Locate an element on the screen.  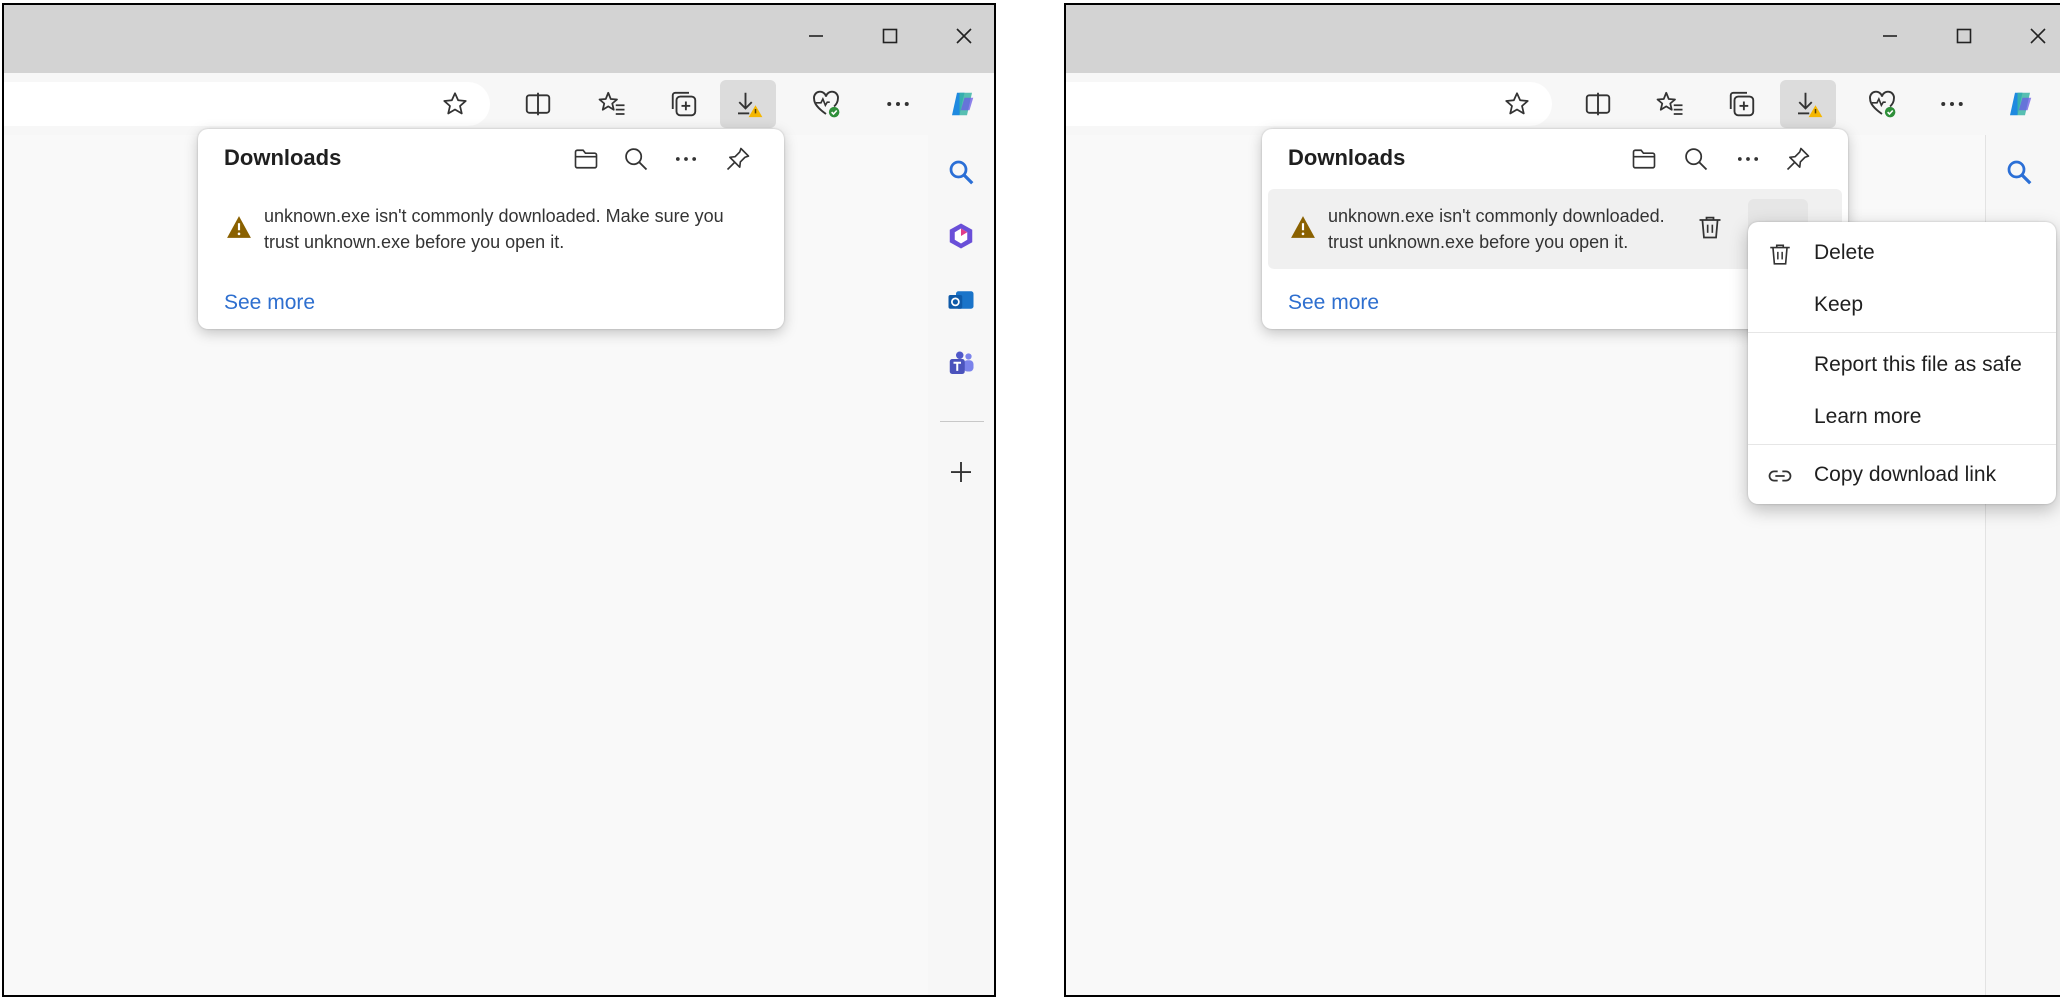
sidebar-outlook-button is located at coordinates (961, 300).